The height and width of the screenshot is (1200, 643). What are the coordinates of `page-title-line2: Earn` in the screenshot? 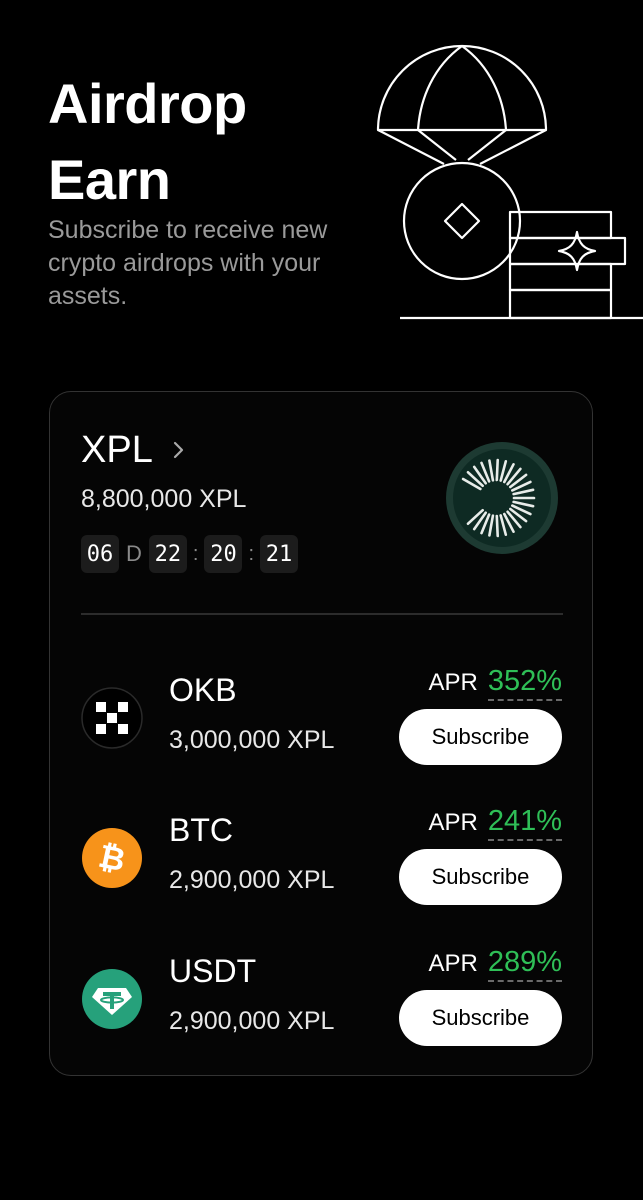 It's located at (109, 179).